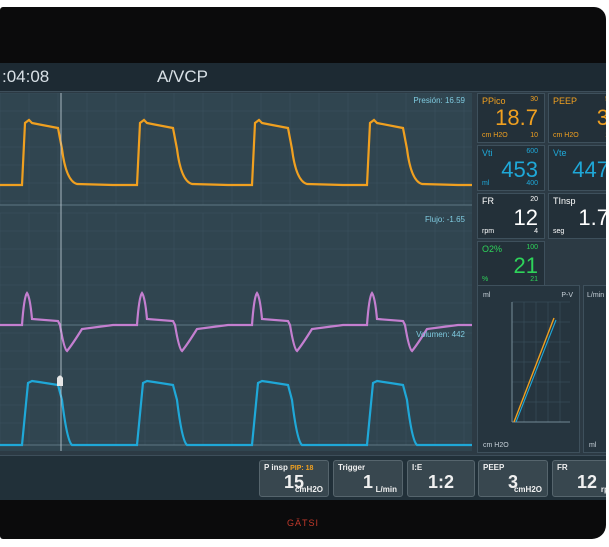  I want to click on param-value: 21, so click(525, 265).